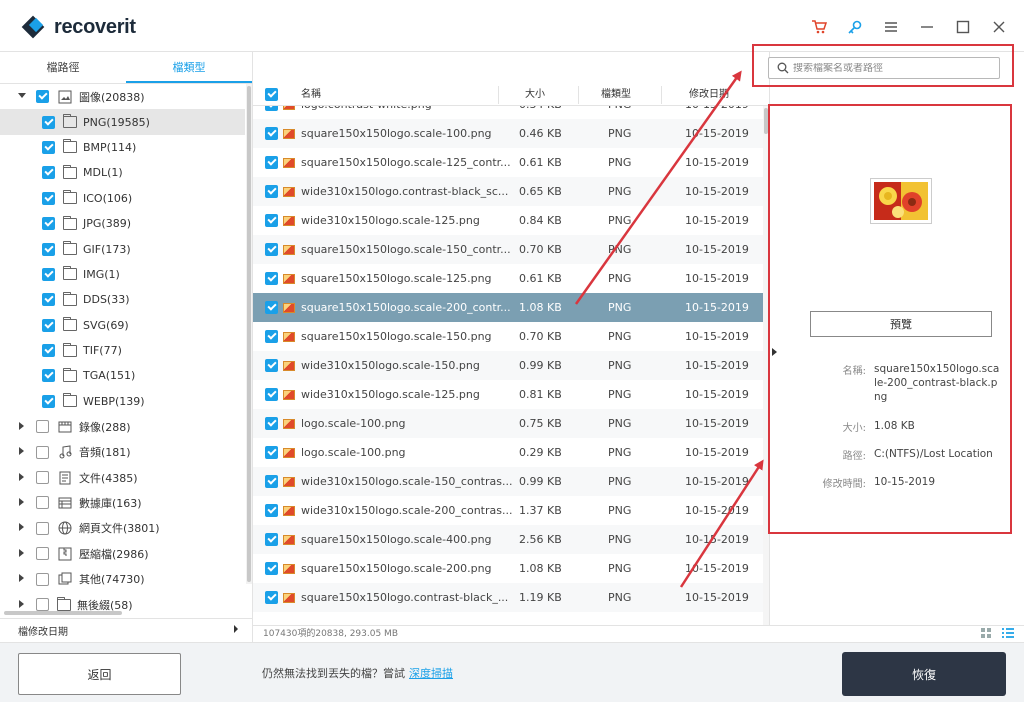 This screenshot has width=1024, height=702. I want to click on column-type: 檔類型, so click(616, 95).